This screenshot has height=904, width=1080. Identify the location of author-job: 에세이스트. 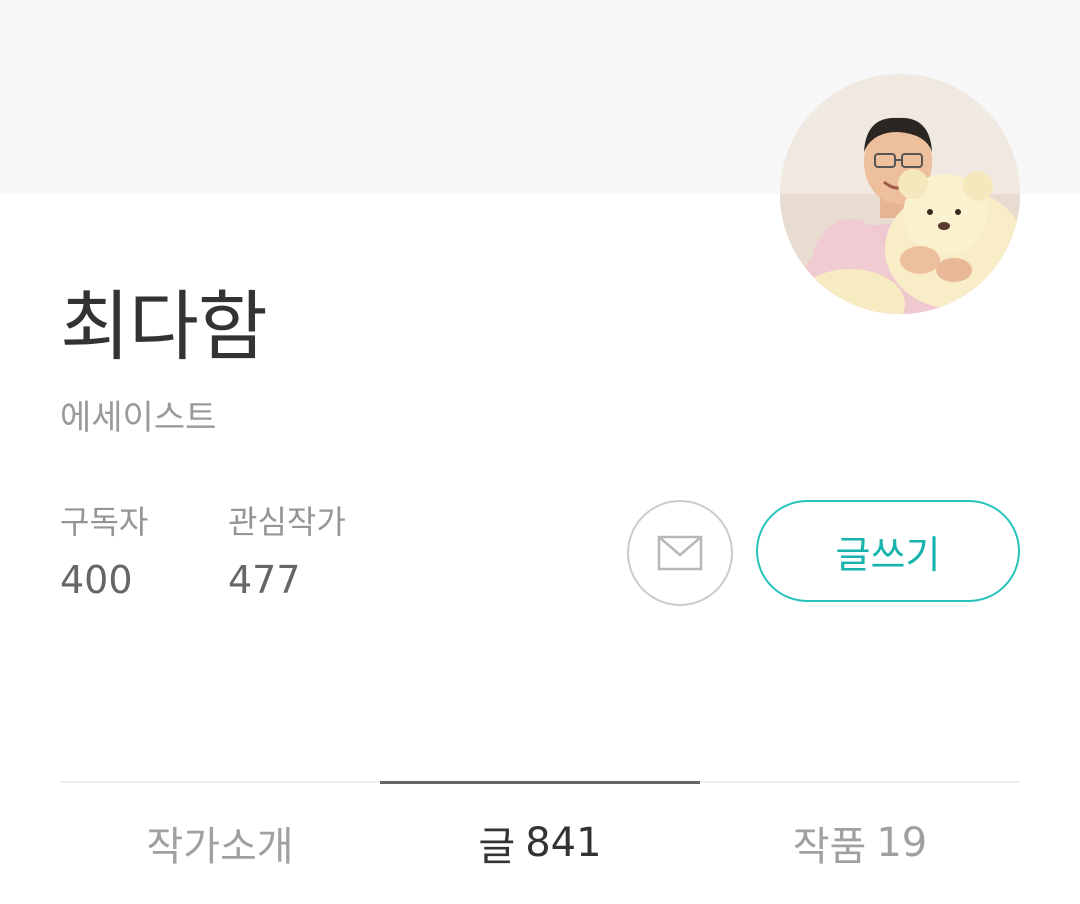
(138, 418).